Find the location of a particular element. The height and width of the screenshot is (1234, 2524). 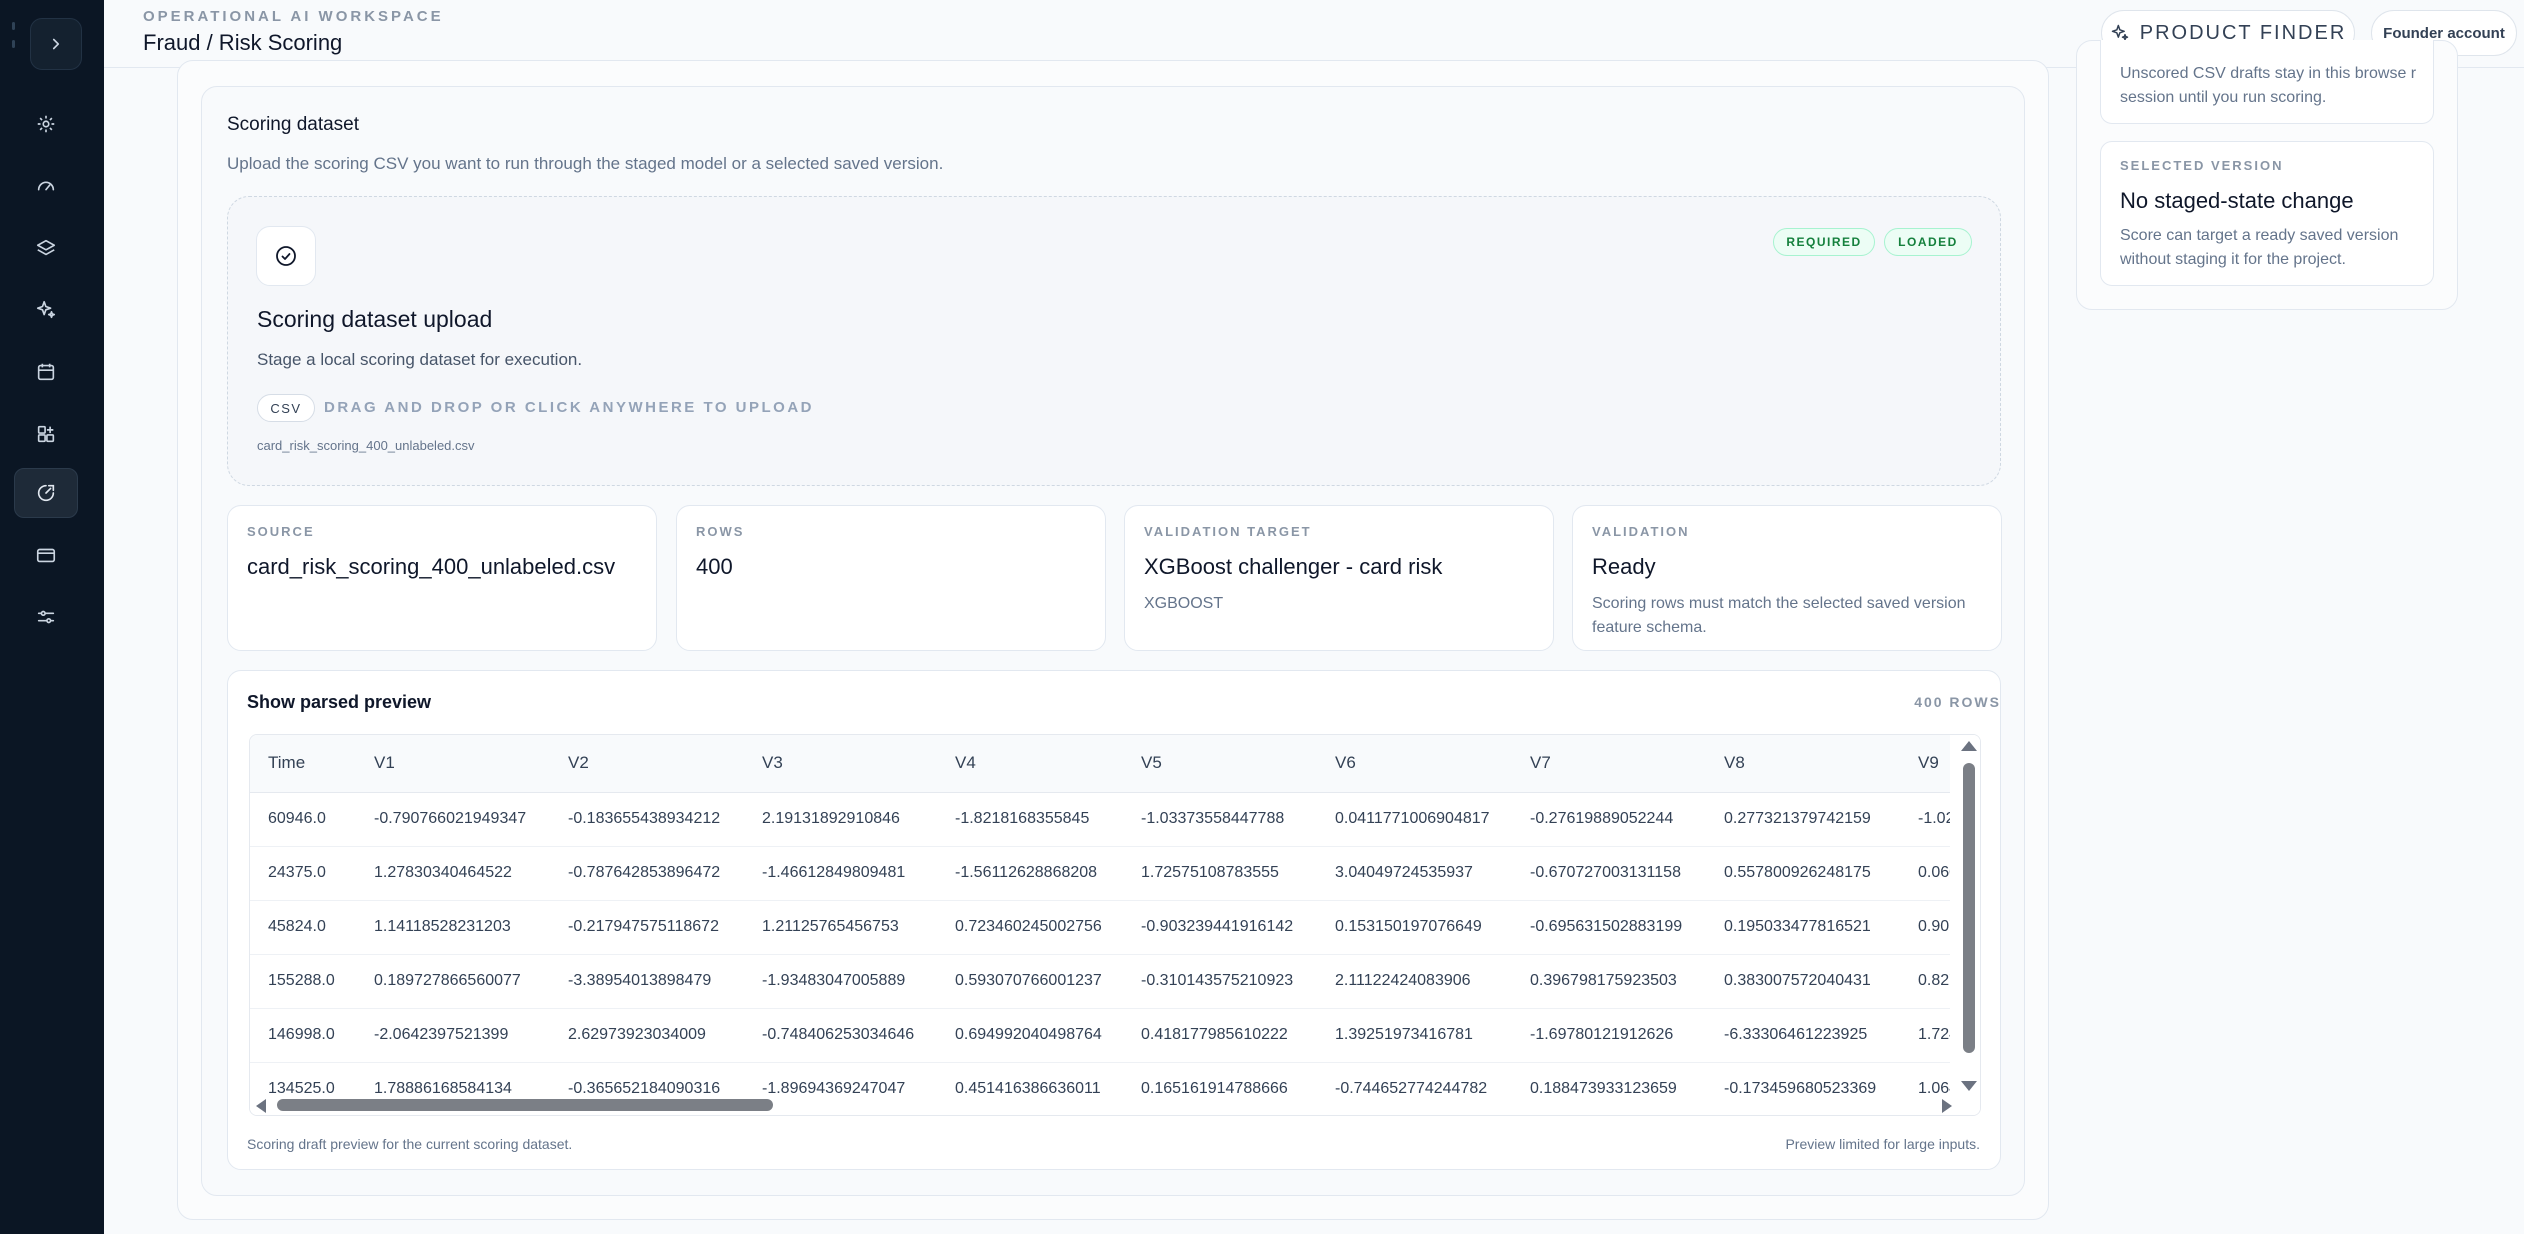

table-cell: 1.21125765456753 is located at coordinates (830, 926).